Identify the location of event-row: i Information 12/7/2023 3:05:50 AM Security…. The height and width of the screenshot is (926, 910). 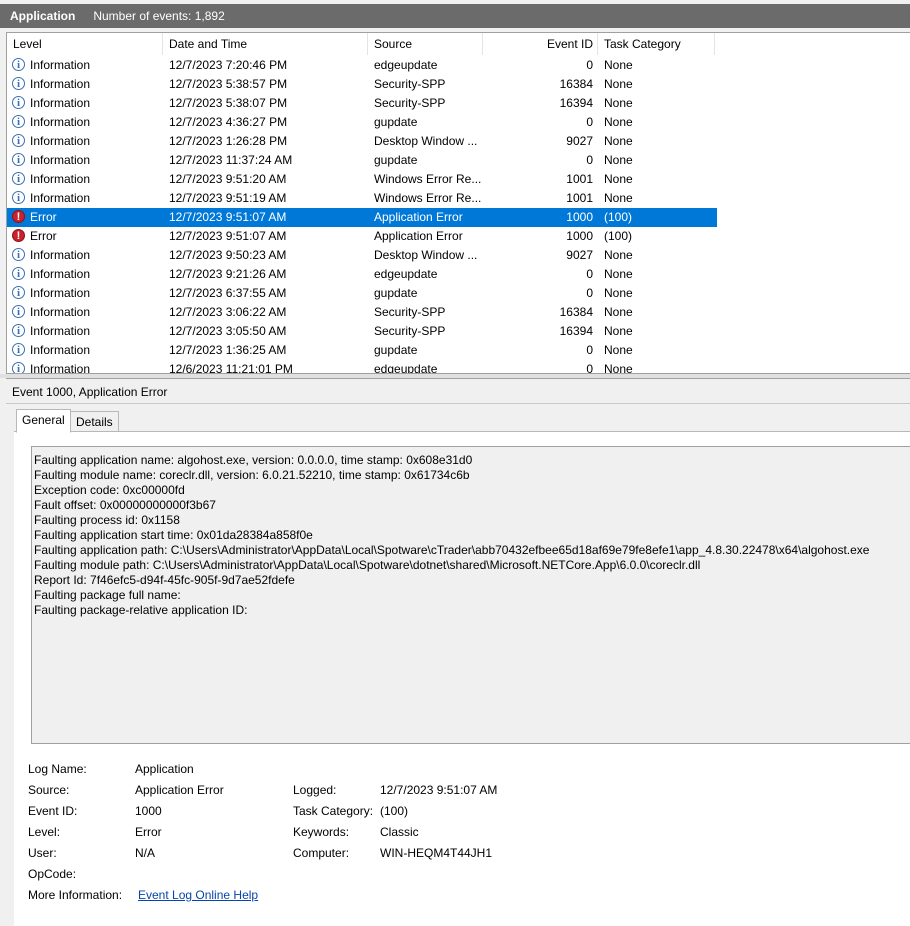
(362, 331).